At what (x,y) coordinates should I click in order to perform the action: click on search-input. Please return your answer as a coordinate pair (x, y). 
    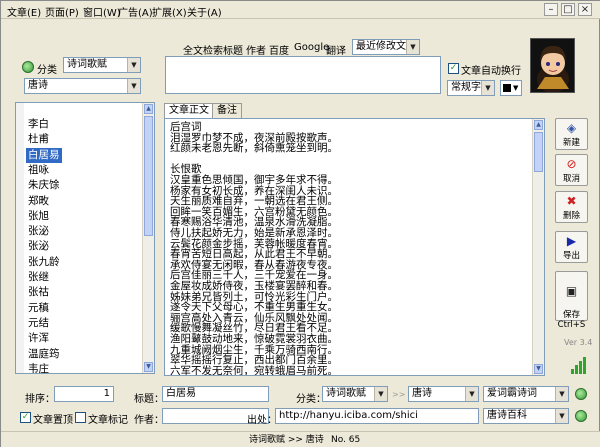
    Looking at the image, I should click on (303, 75).